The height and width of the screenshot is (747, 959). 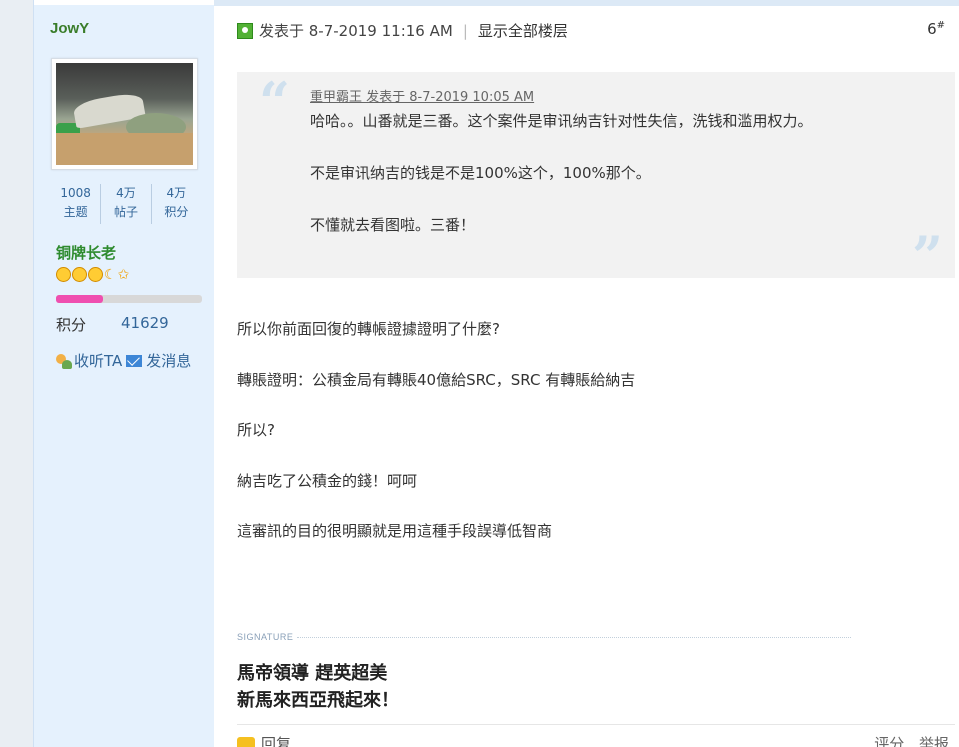 What do you see at coordinates (312, 673) in the screenshot?
I see `signature-line: 馬帝領導 趕英超美` at bounding box center [312, 673].